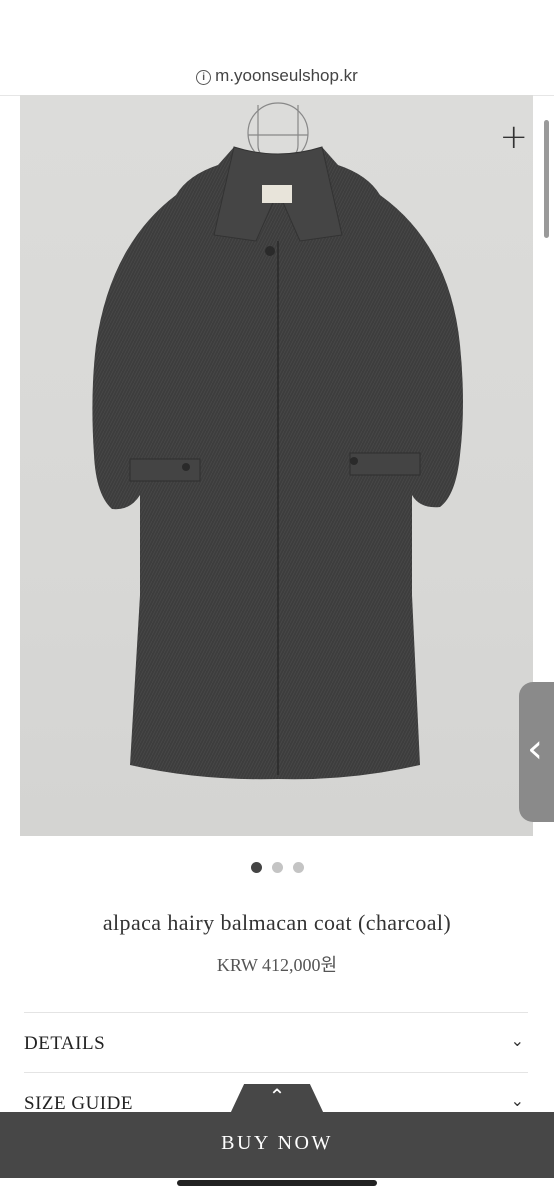 The image size is (554, 1200). I want to click on url-display: i m.yoonseulshop.kr, so click(277, 76).